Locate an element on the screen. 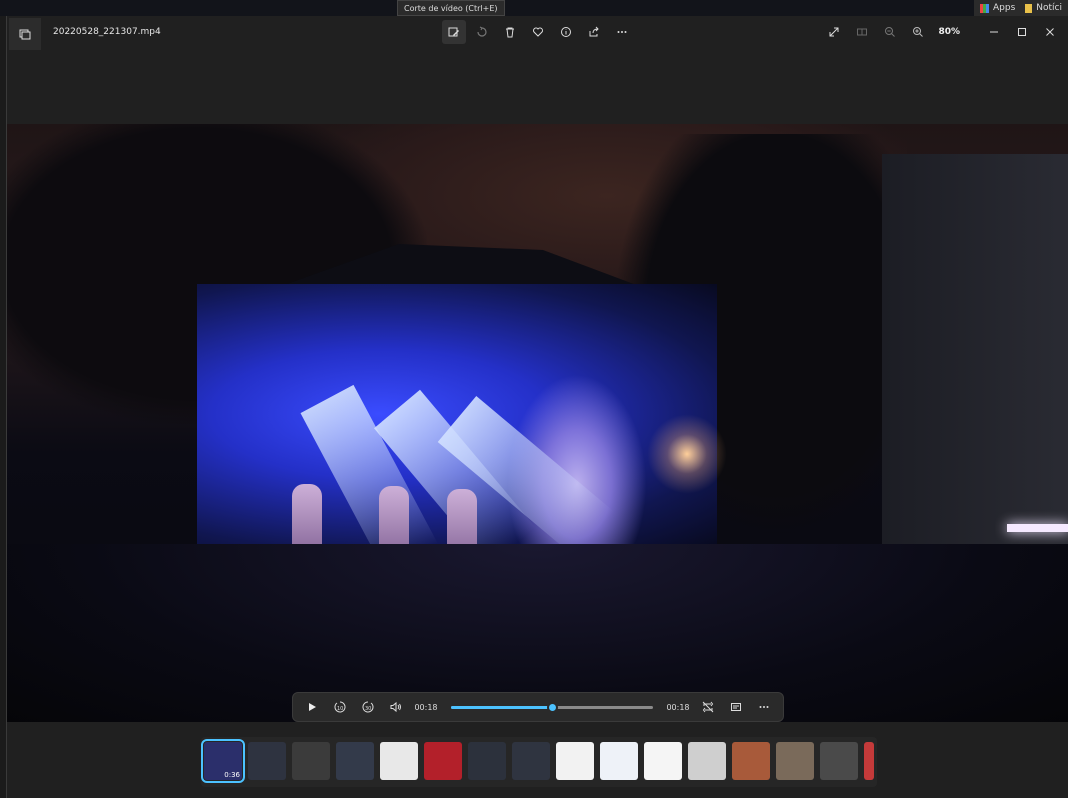 This screenshot has width=1068, height=798. skip-back-10-icon: 10 is located at coordinates (340, 707).